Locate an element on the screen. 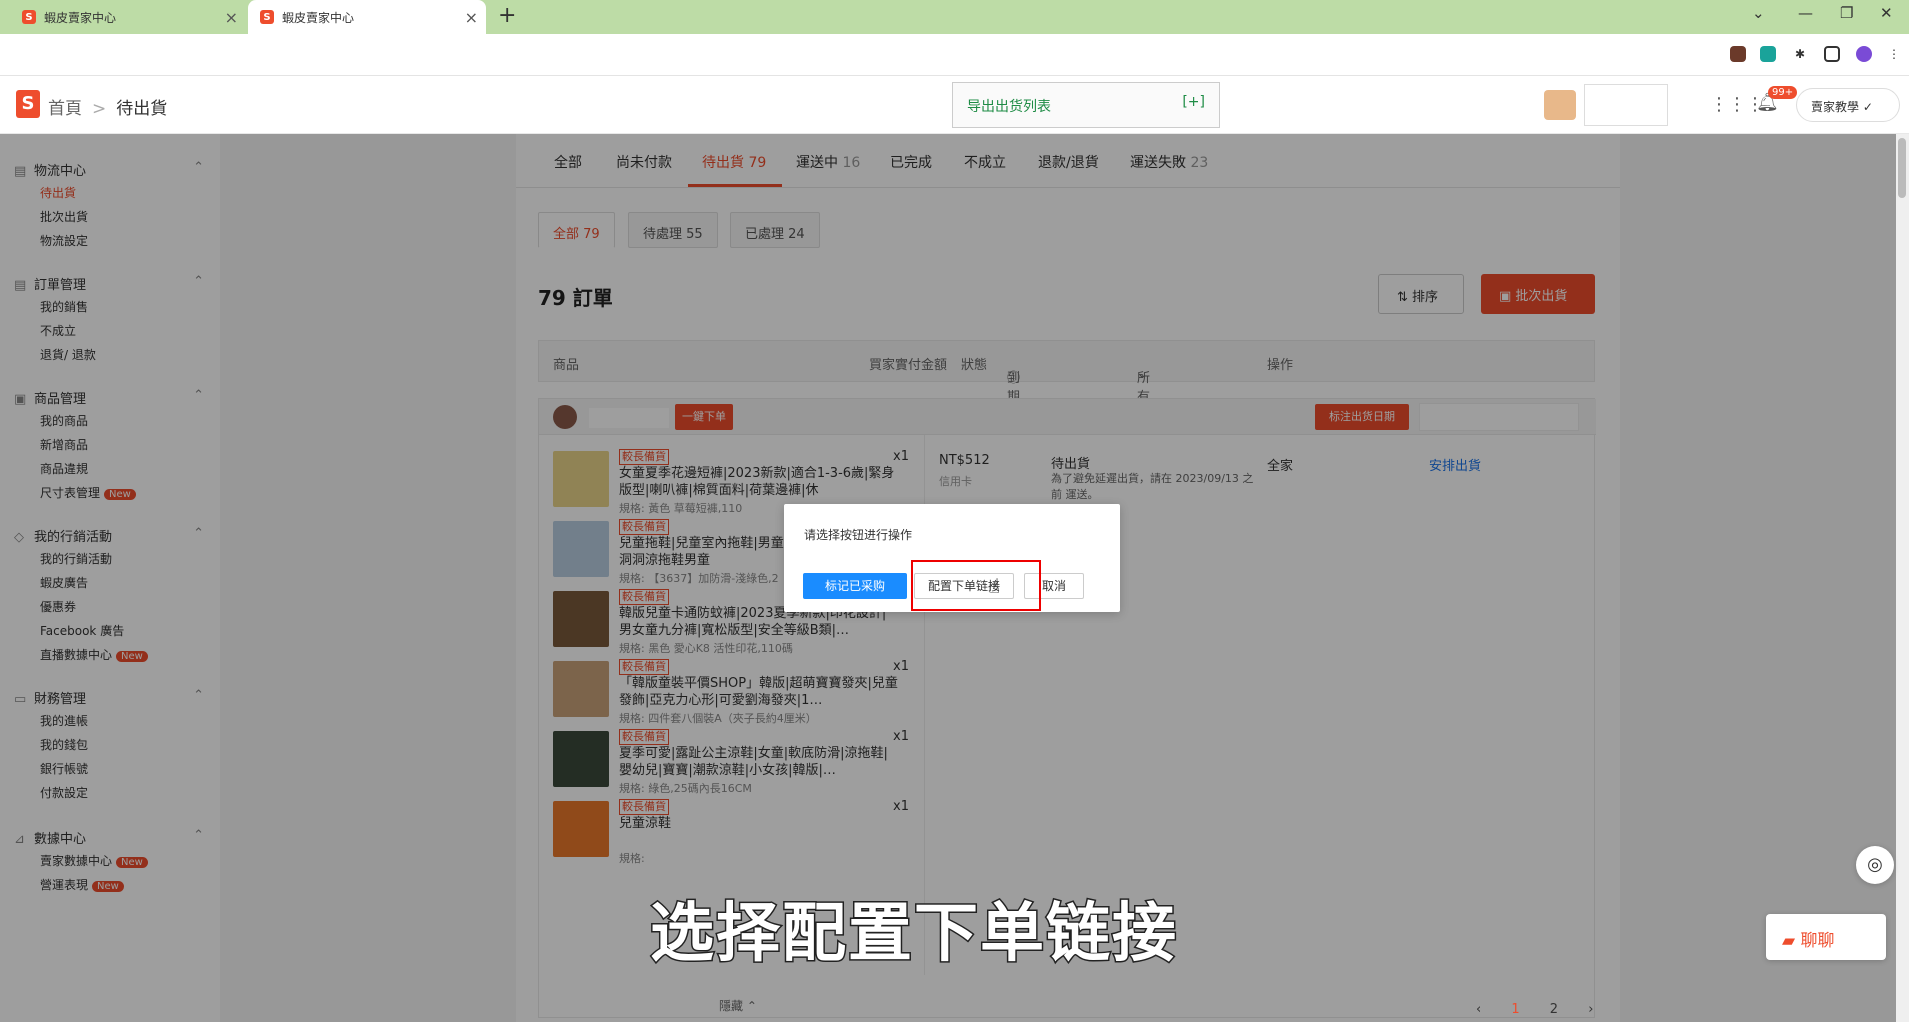 This screenshot has width=1909, height=1022. minimize-button: — is located at coordinates (1805, 13).